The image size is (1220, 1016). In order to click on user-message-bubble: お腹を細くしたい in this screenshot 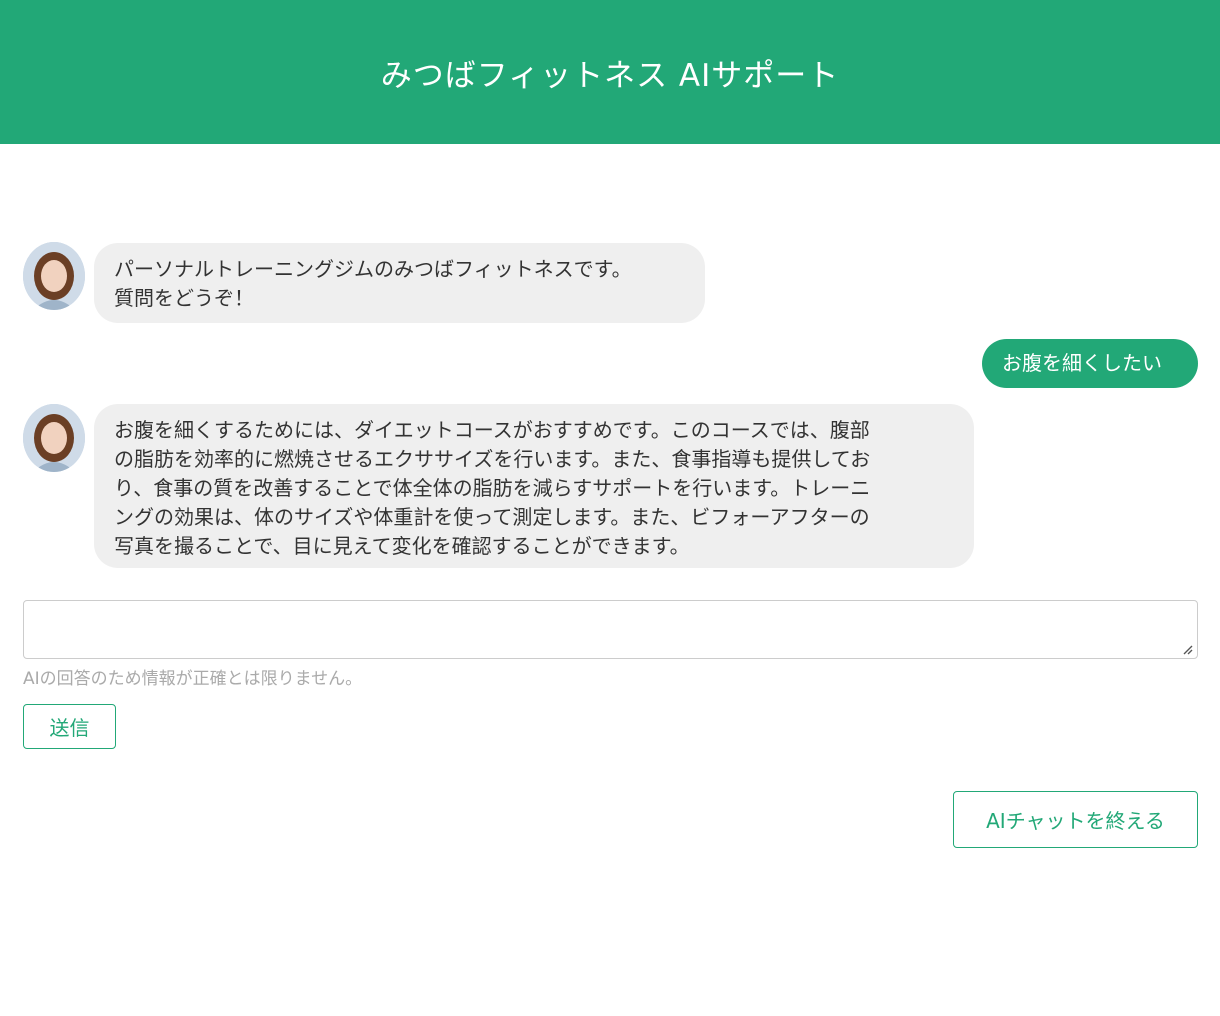, I will do `click(1090, 363)`.